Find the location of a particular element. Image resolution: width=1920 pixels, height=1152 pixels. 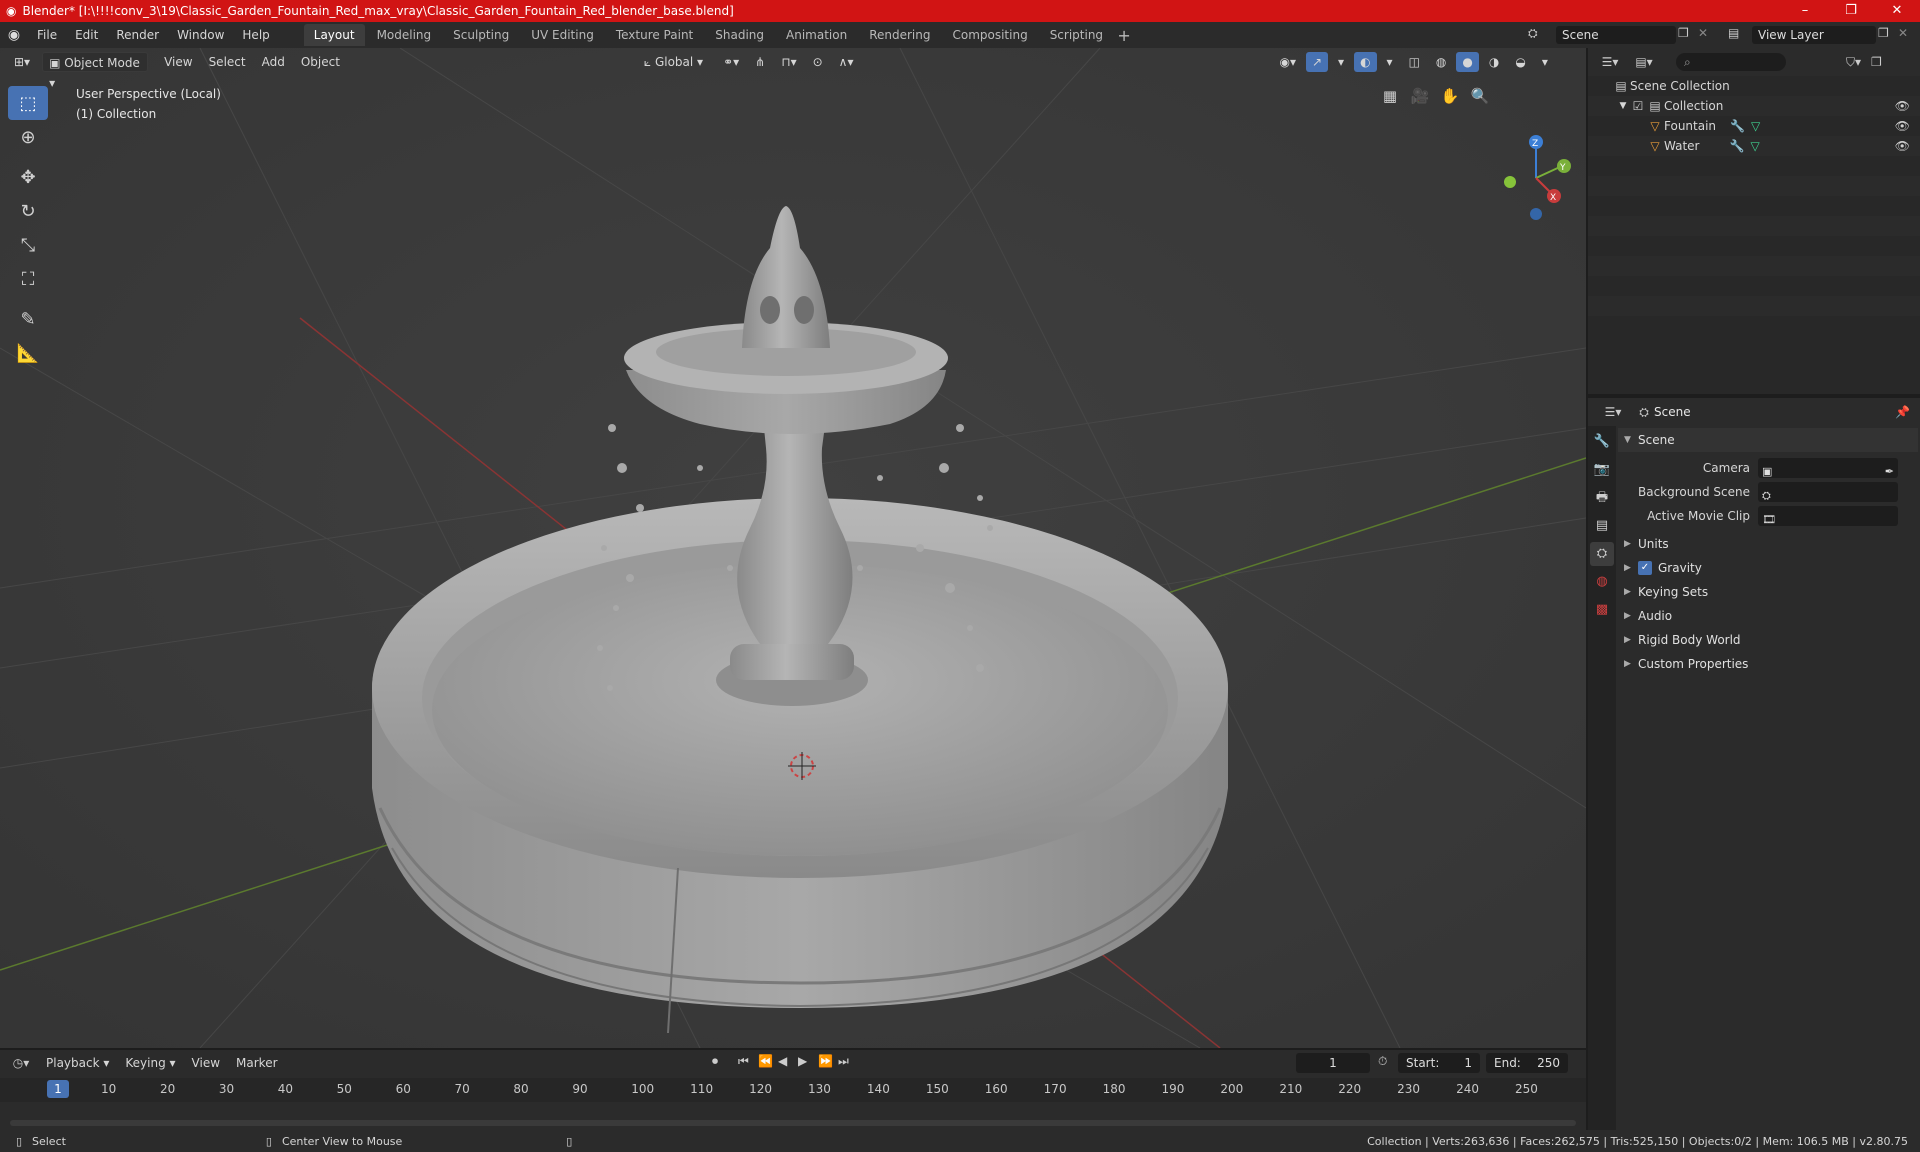

tab-view-layer-icon: ▤ is located at coordinates (1602, 526).